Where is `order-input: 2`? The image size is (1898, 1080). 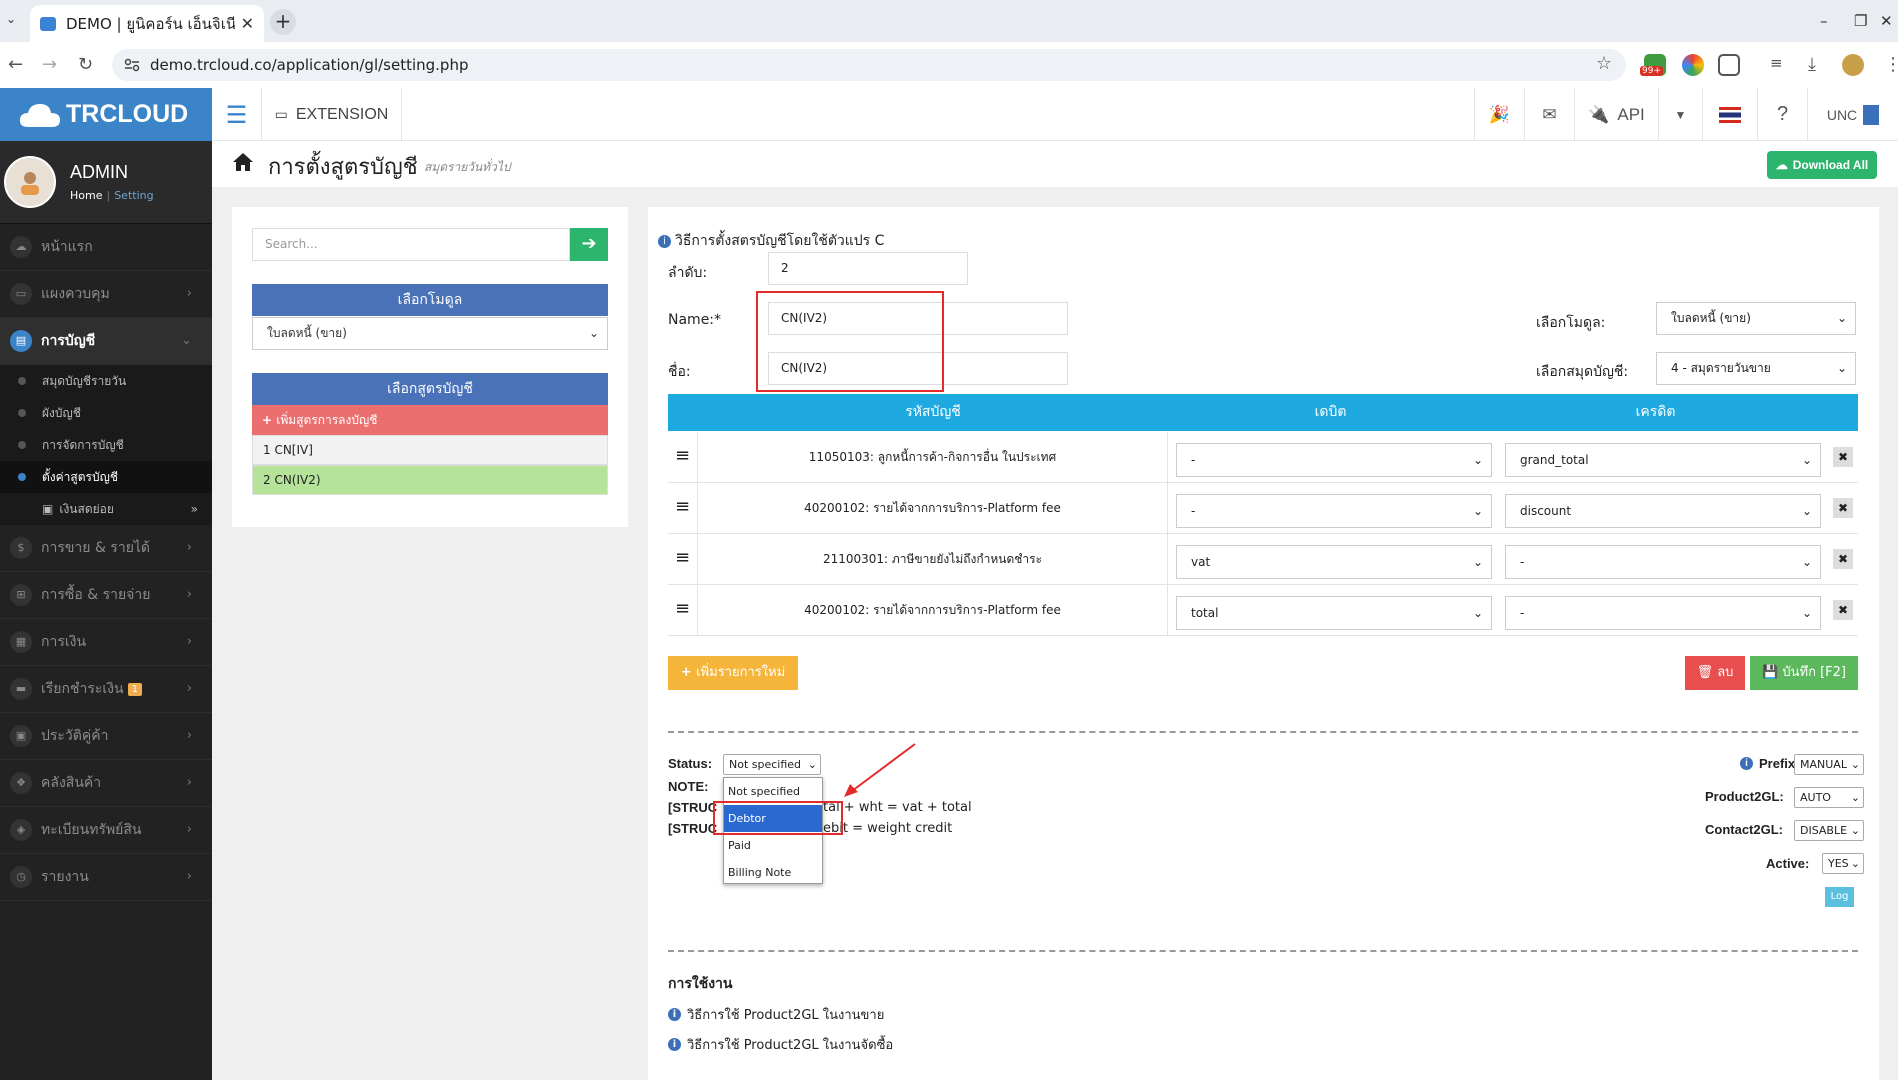 order-input: 2 is located at coordinates (868, 268).